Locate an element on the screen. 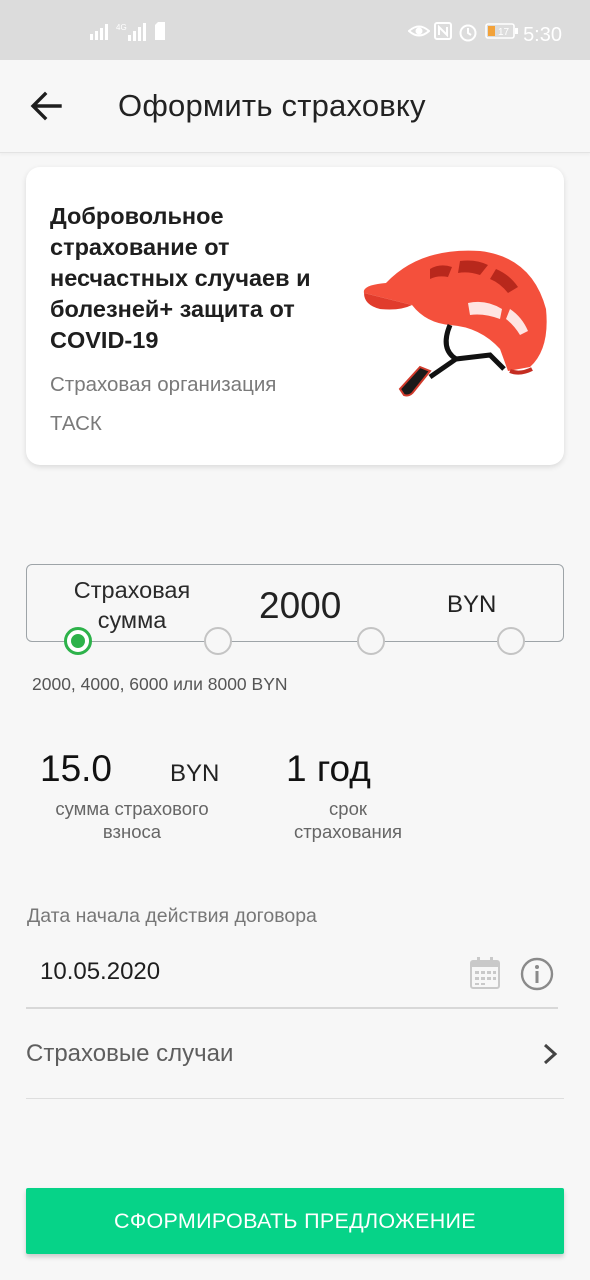 The width and height of the screenshot is (590, 1280). eye-icon is located at coordinates (419, 31).